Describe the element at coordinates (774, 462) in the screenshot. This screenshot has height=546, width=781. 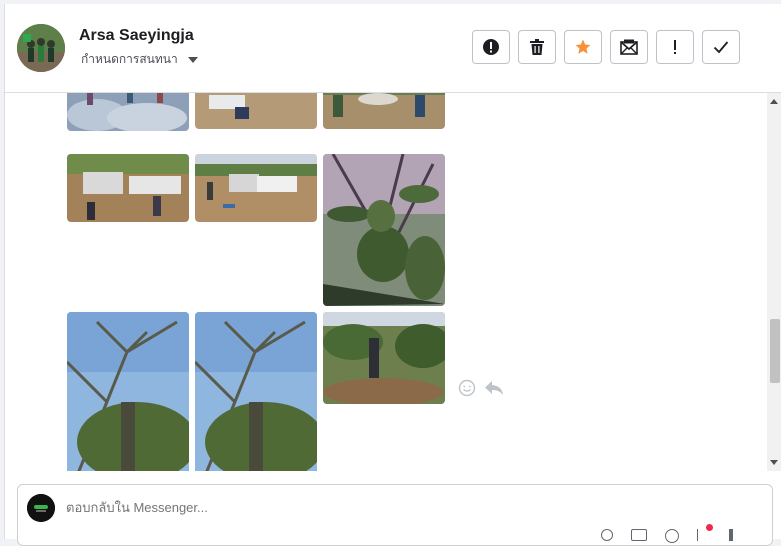
I see `scroll-down-arrow-icon` at that location.